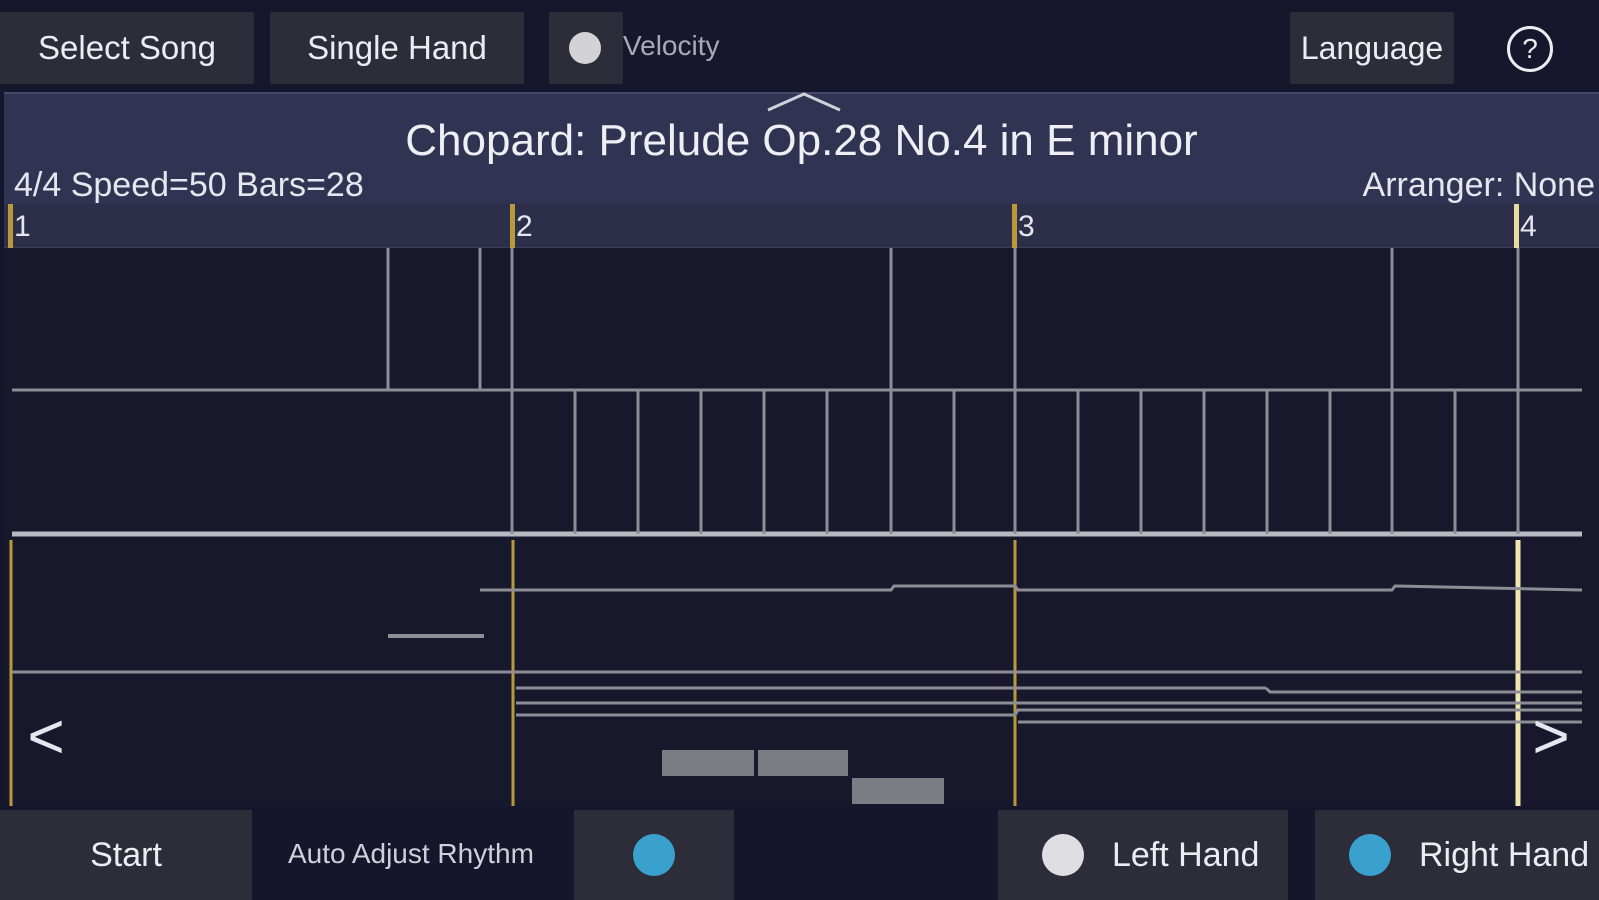 Image resolution: width=1599 pixels, height=900 pixels. Describe the element at coordinates (671, 45) in the screenshot. I see `velocity-label: Velocity` at that location.